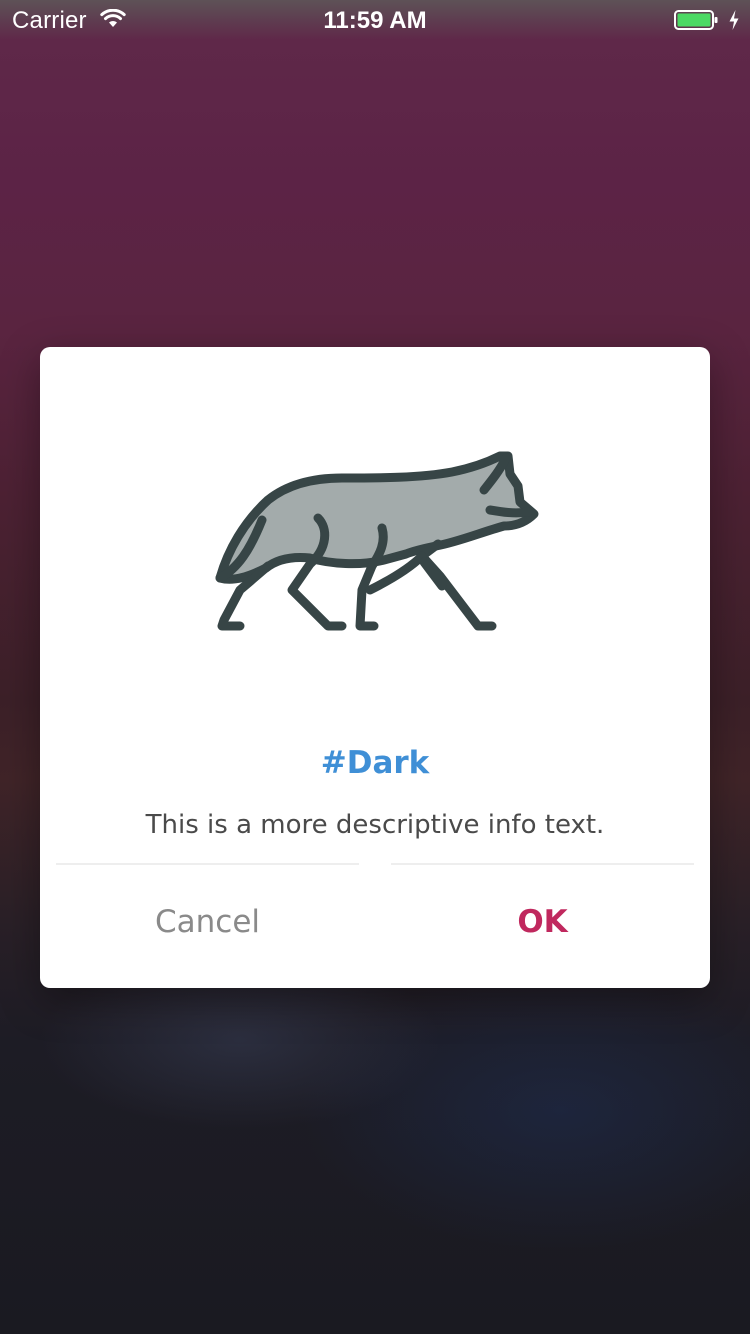  I want to click on cancel-button: Cancel, so click(207, 922).